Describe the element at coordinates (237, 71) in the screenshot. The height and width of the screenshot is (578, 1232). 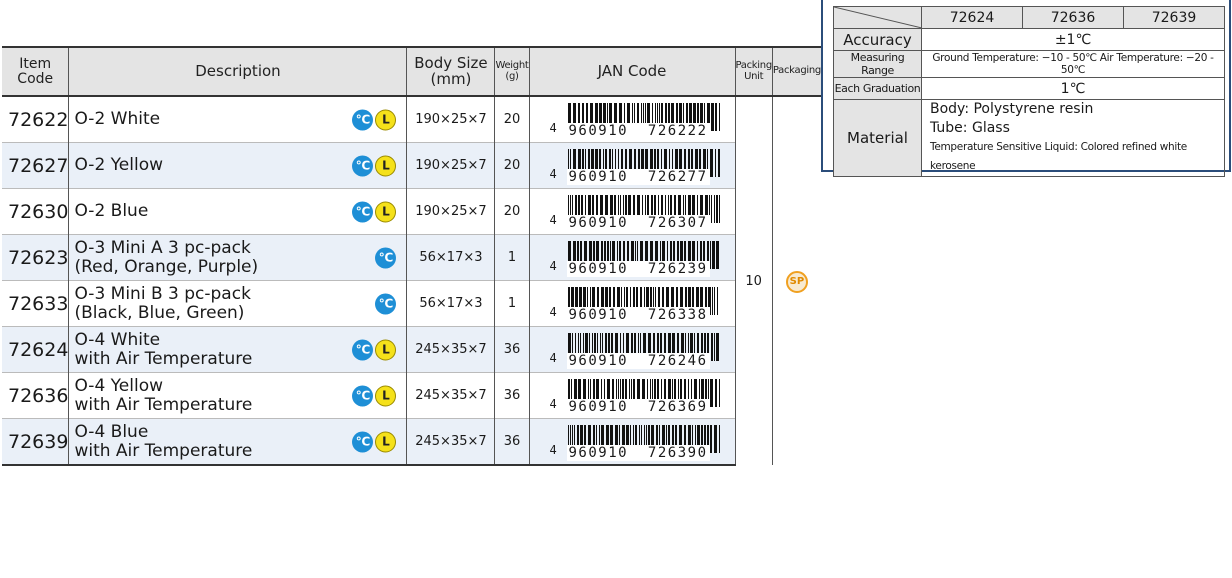
I see `header-description: Description` at that location.